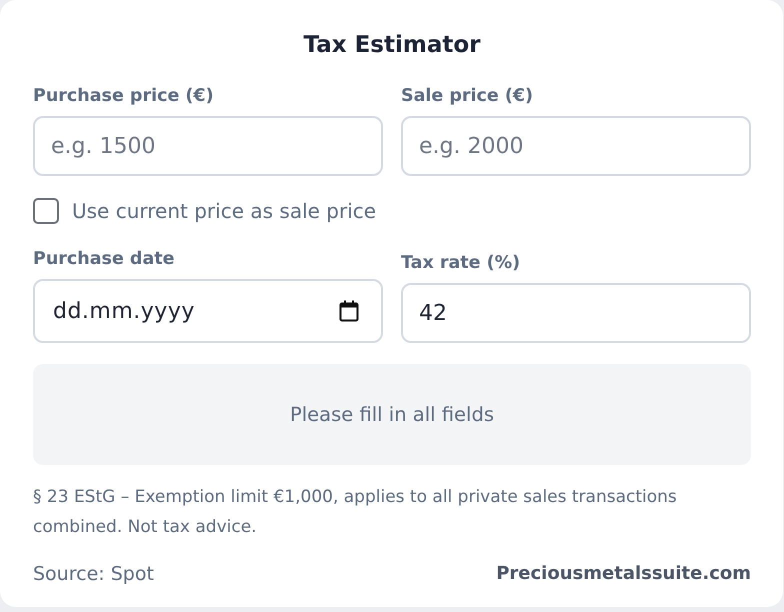  Describe the element at coordinates (46, 211) in the screenshot. I see `checkbox` at that location.